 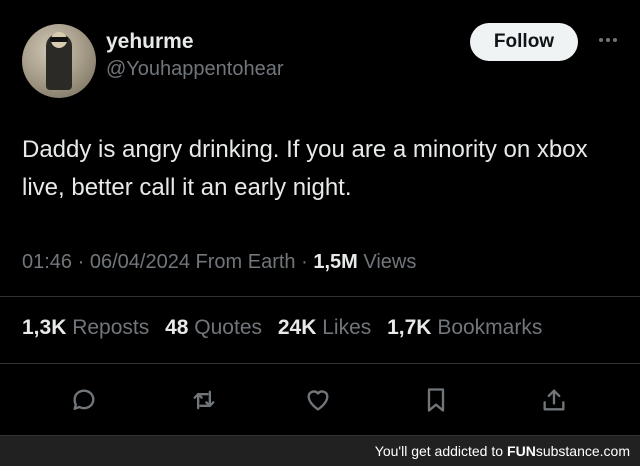 I want to click on share-icon, so click(x=554, y=400).